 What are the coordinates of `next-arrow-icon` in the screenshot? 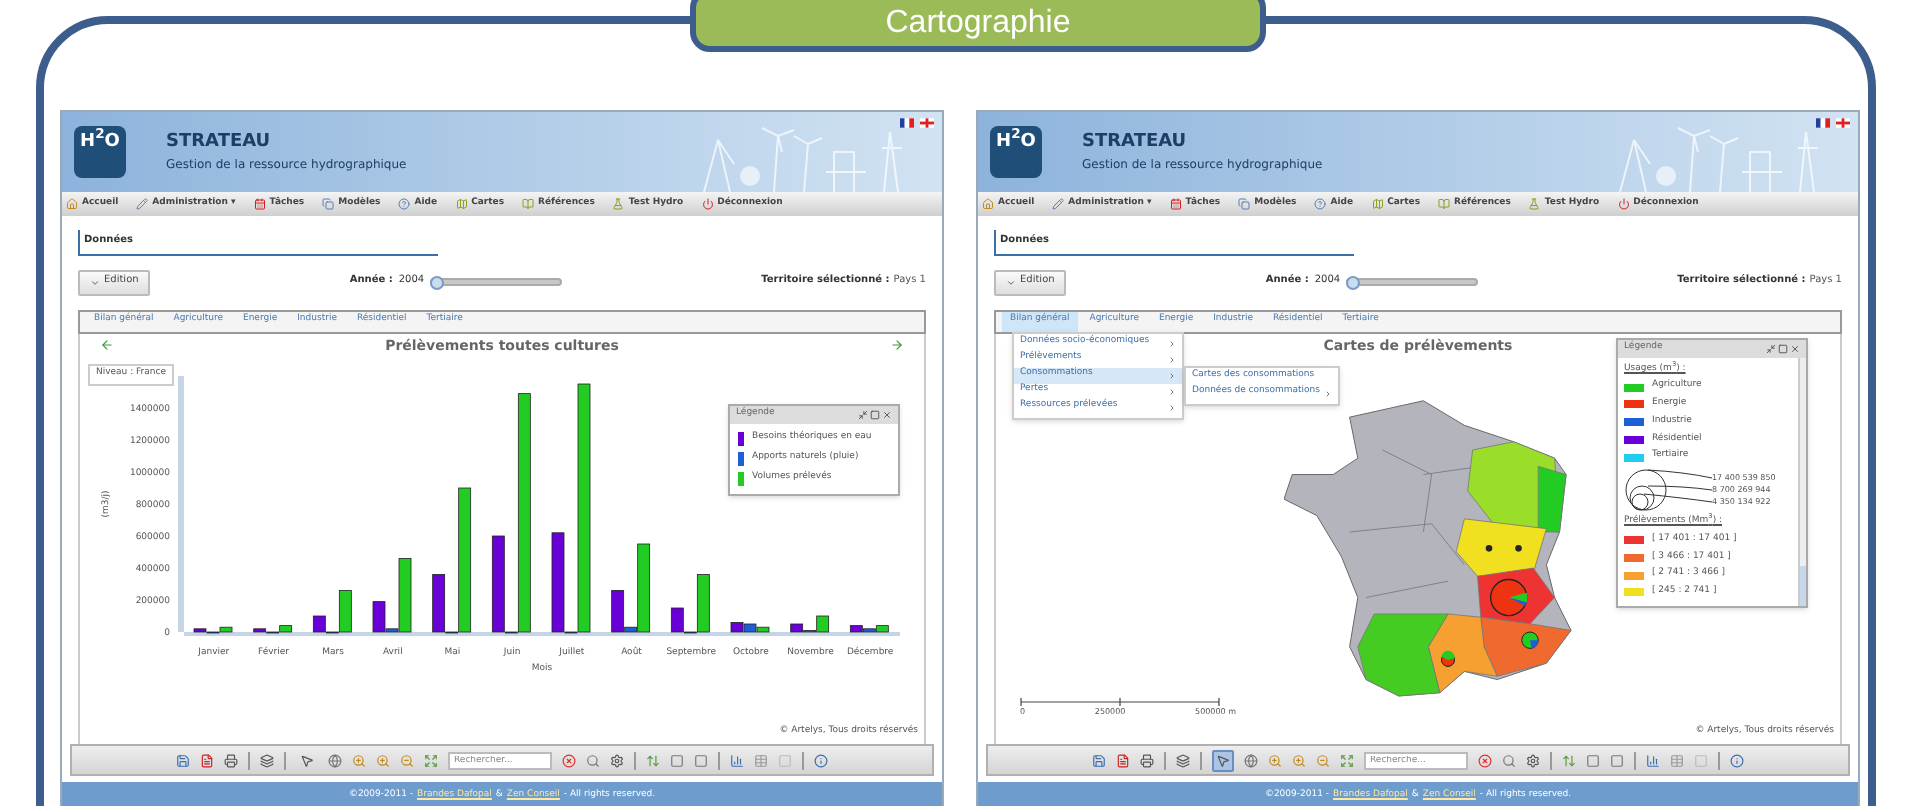 It's located at (896, 345).